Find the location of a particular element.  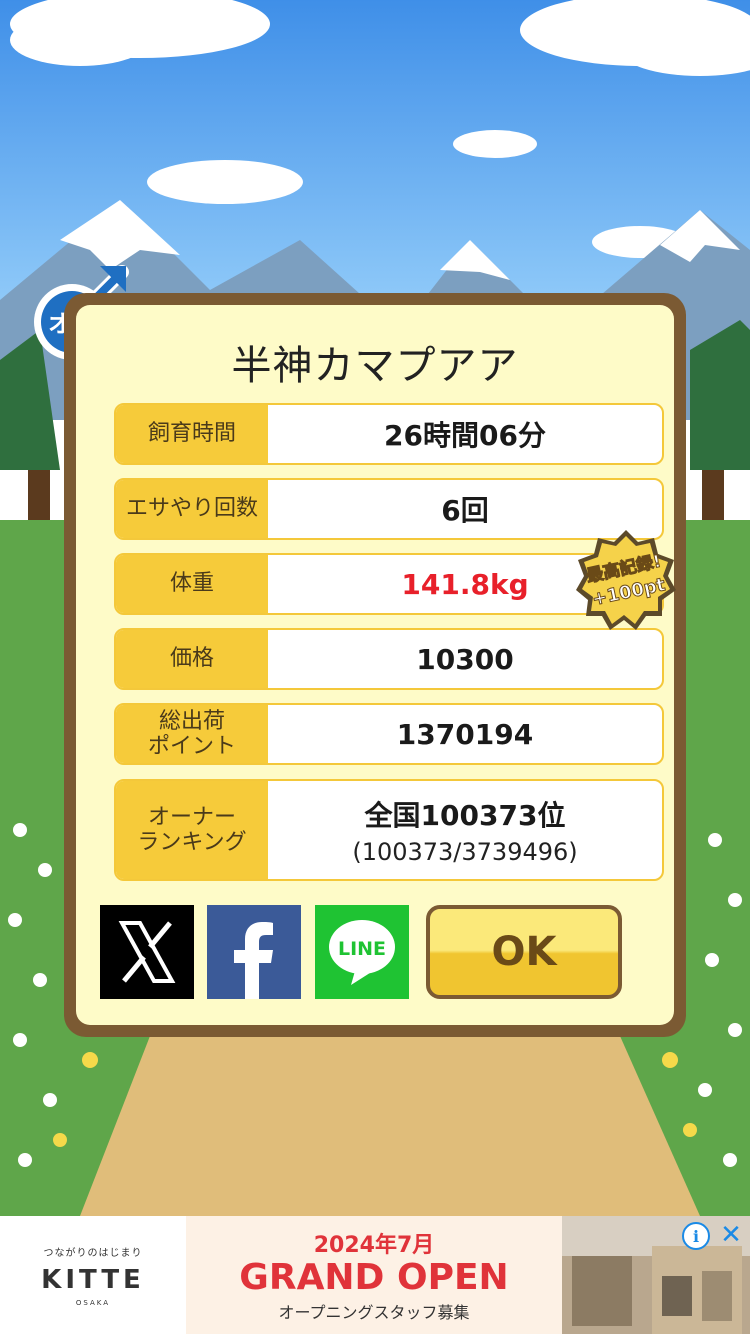

ad-logo: つながりのはじまり KITTE OSAKA is located at coordinates (93, 1275).